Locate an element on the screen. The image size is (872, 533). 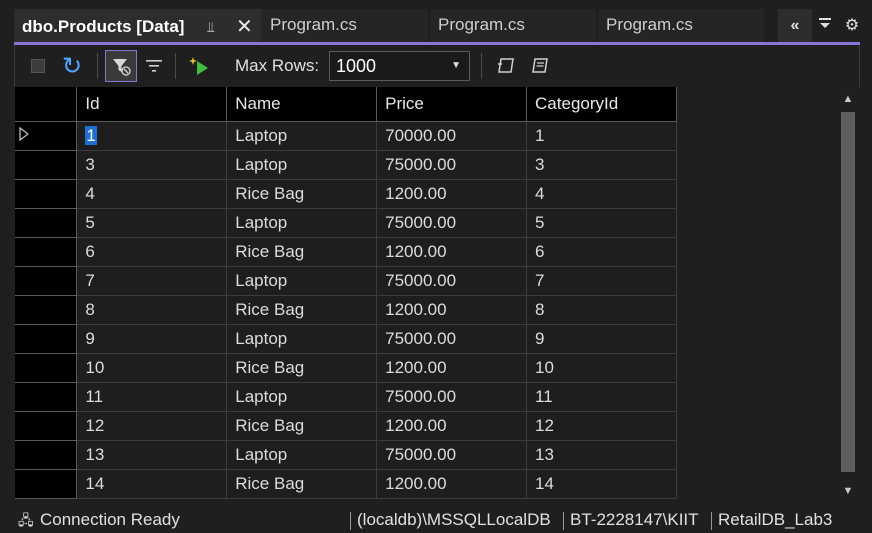
tab-dbo-products-data: dbo.Products [Data] ⫫ ✕ is located at coordinates (138, 25).